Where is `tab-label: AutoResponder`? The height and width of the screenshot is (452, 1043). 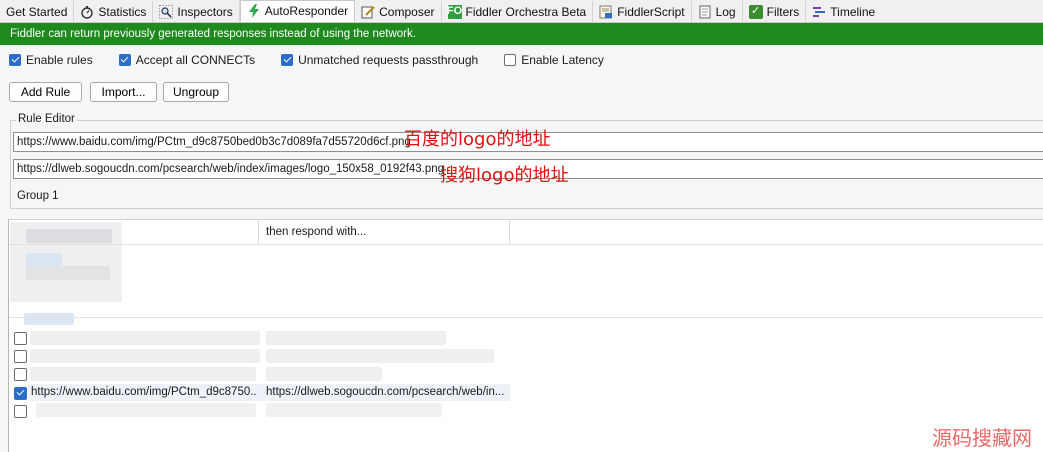 tab-label: AutoResponder is located at coordinates (306, 11).